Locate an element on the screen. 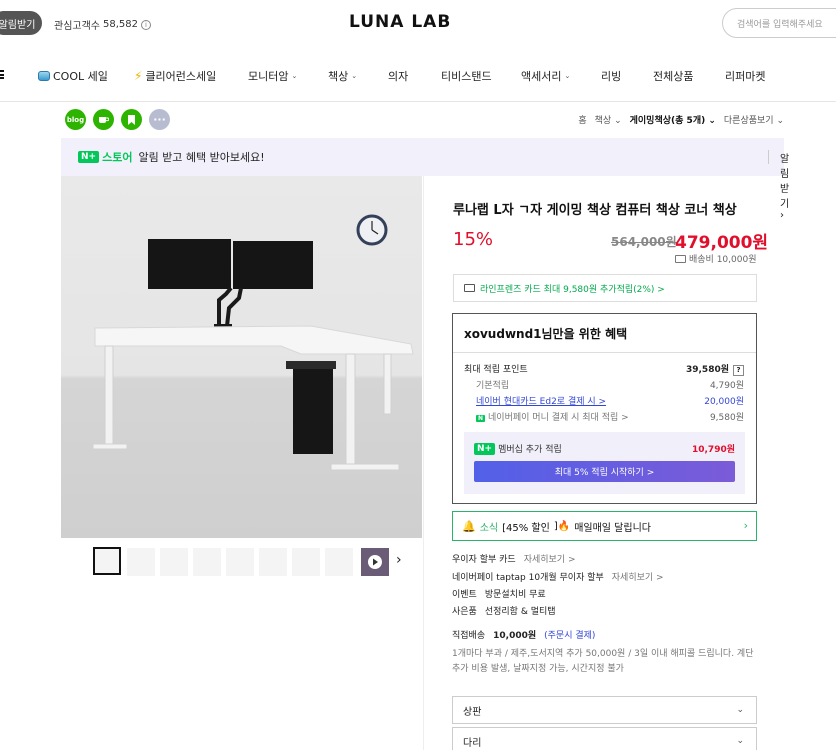 Image resolution: width=836 pixels, height=750 pixels. video-thumbnail is located at coordinates (375, 562).